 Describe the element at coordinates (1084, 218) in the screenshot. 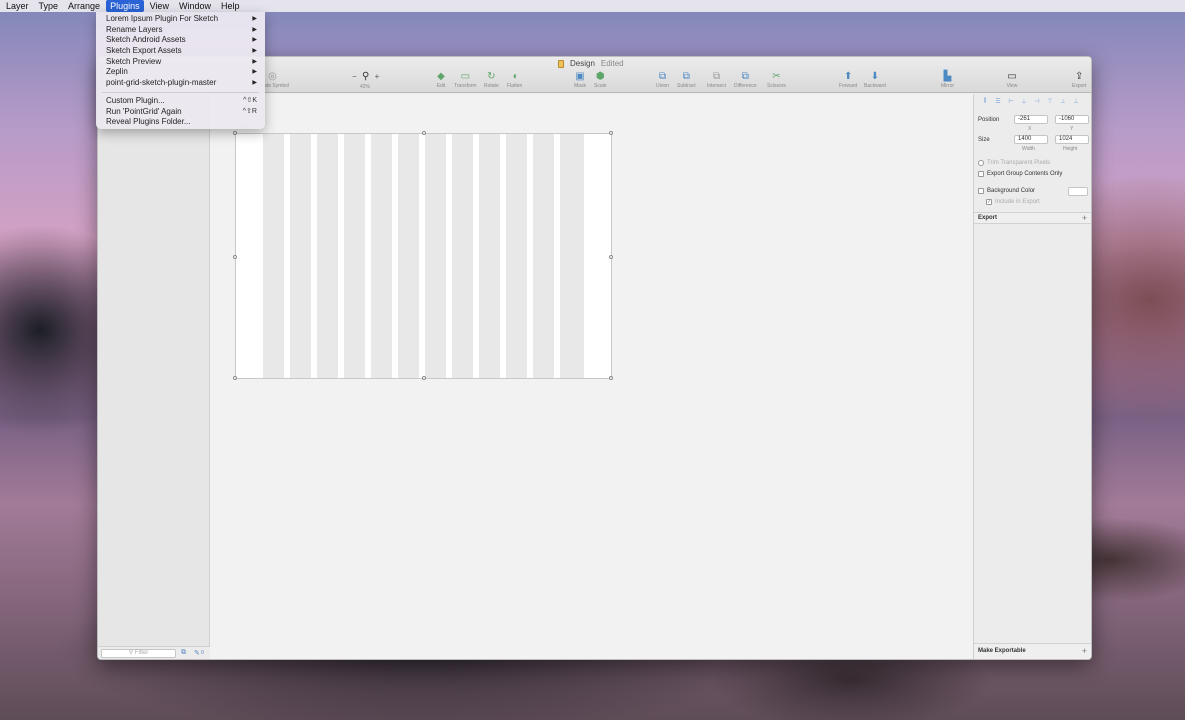

I see `add-export-button: +` at that location.